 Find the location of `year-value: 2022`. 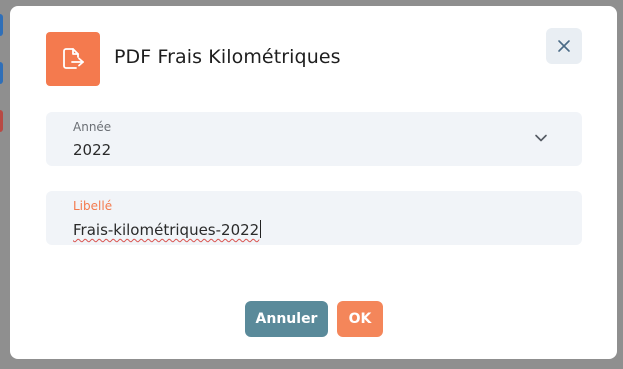

year-value: 2022 is located at coordinates (92, 150).